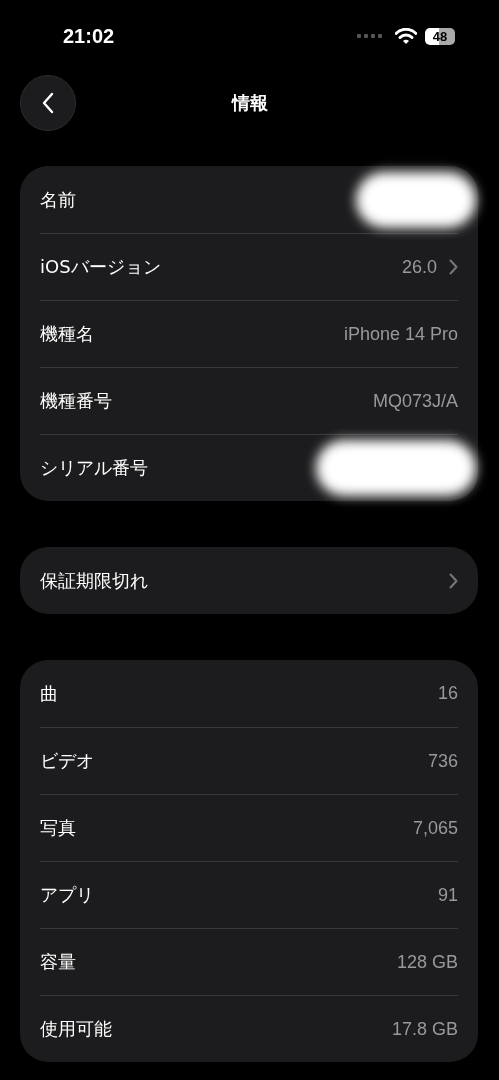  I want to click on row-value: 91, so click(447, 895).